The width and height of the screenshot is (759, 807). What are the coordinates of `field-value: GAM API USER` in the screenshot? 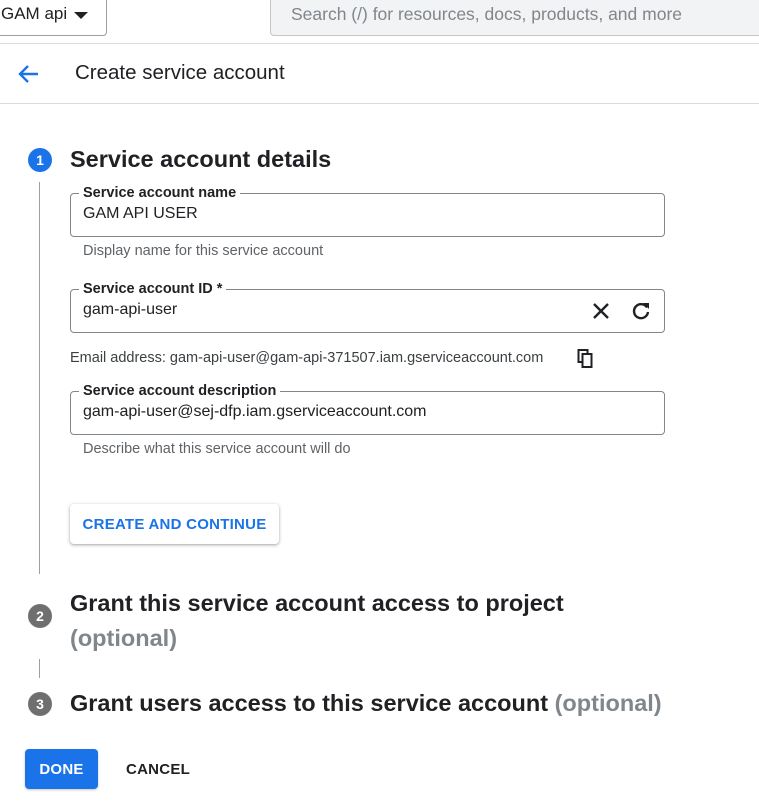 It's located at (140, 213).